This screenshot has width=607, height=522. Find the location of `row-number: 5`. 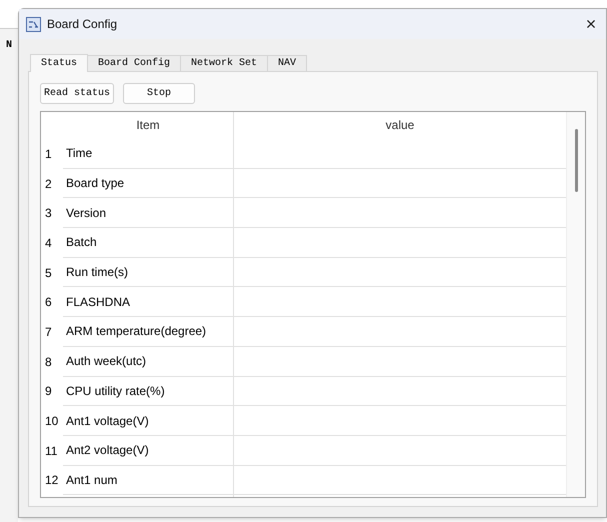

row-number: 5 is located at coordinates (48, 273).